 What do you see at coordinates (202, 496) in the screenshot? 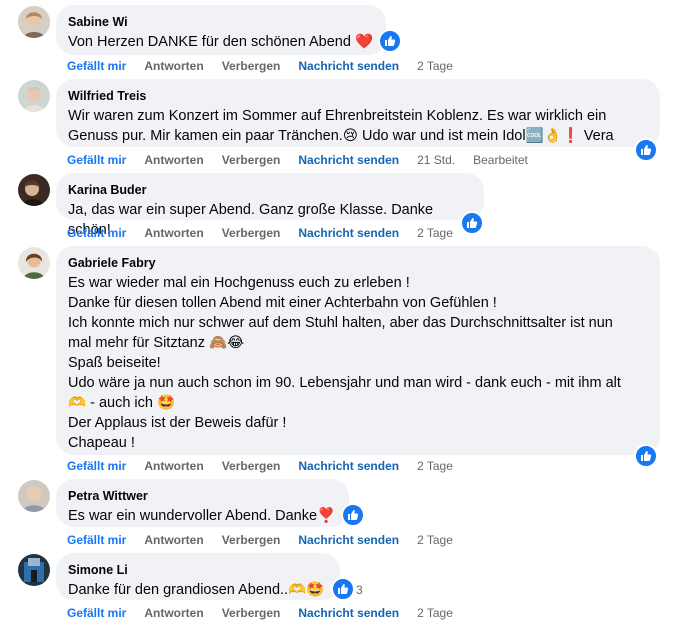
I see `comment-author: Petra Wittwer` at bounding box center [202, 496].